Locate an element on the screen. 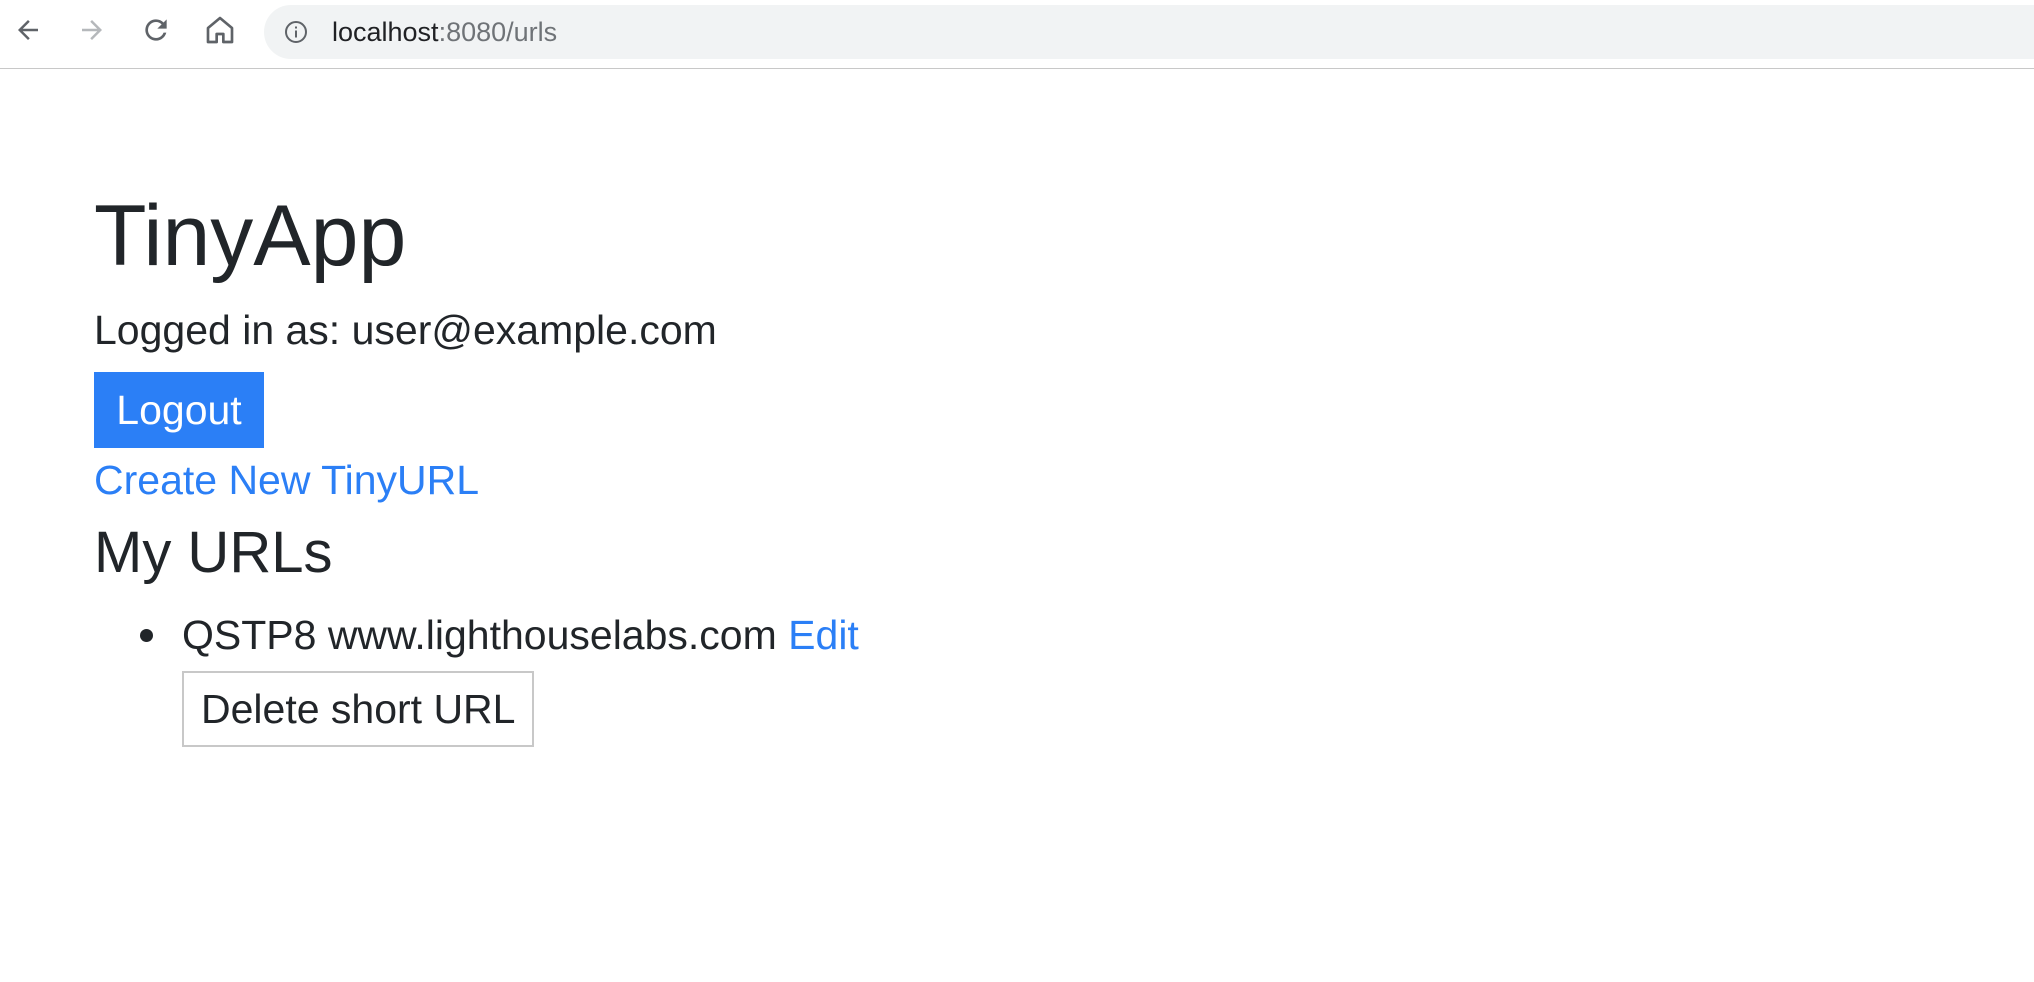 Image resolution: width=2034 pixels, height=982 pixels. info-icon is located at coordinates (296, 32).